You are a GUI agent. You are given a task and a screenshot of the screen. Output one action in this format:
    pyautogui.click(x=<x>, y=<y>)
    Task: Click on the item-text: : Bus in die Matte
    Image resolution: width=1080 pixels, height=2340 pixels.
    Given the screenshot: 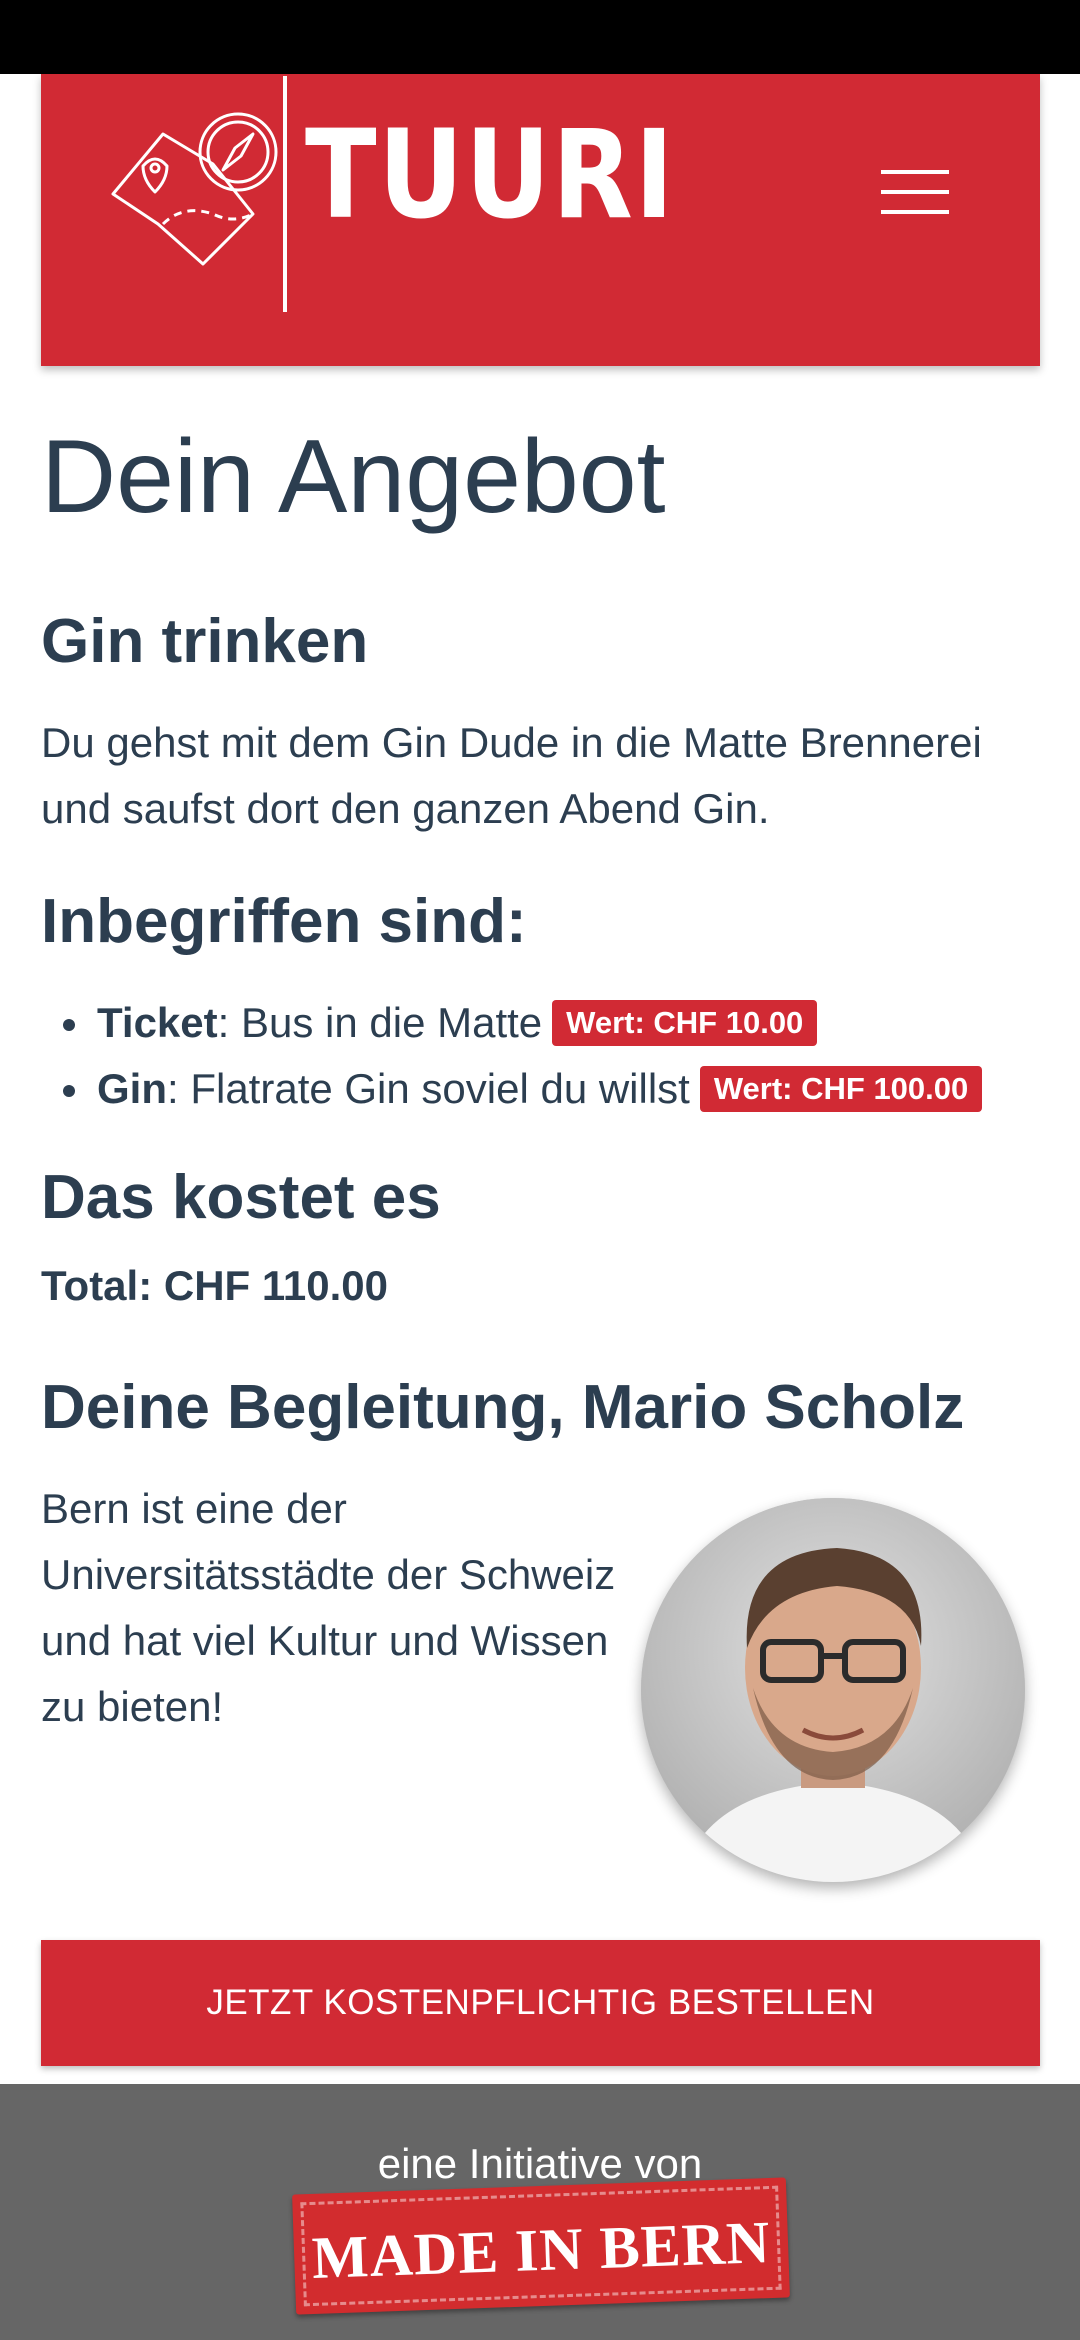 What is the action you would take?
    pyautogui.click(x=380, y=1022)
    